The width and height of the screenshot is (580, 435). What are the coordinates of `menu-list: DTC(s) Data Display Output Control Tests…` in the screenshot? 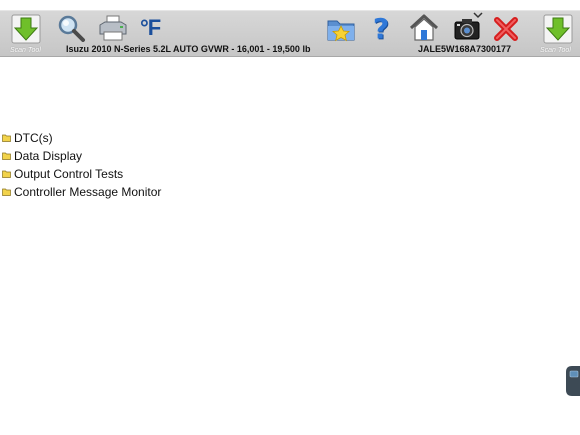 It's located at (81, 165).